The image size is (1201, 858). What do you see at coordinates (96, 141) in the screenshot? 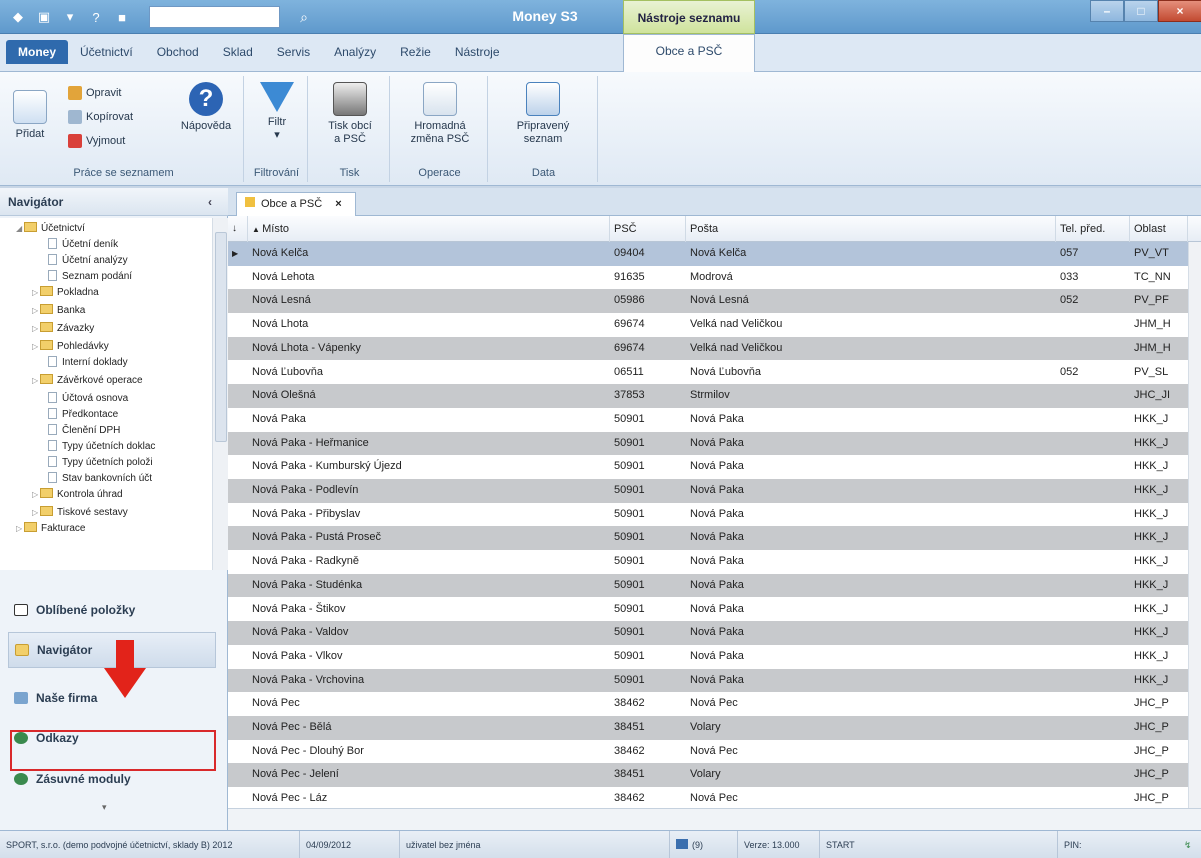
I see `vyjmout-button: Vyjmout` at bounding box center [96, 141].